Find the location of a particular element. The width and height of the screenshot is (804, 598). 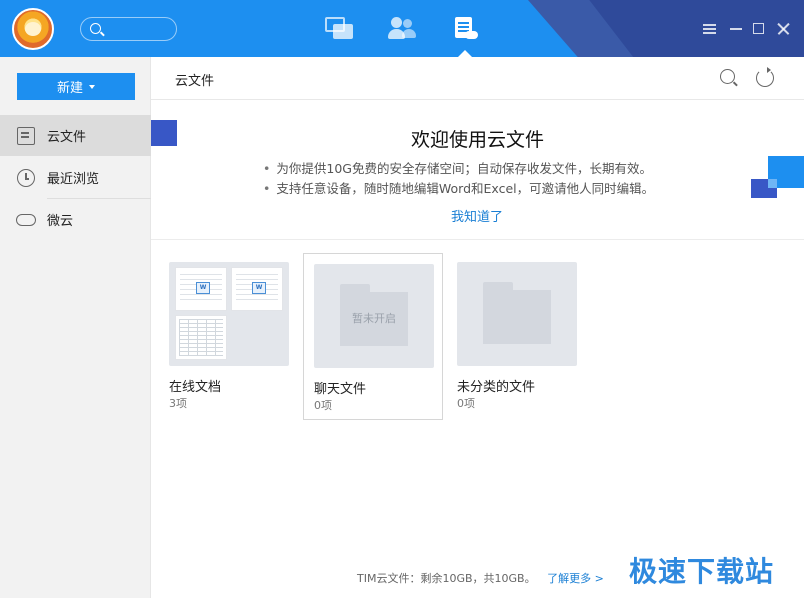

folder-card-uncategorized: 未分类的文件 0项 is located at coordinates (510, 336).